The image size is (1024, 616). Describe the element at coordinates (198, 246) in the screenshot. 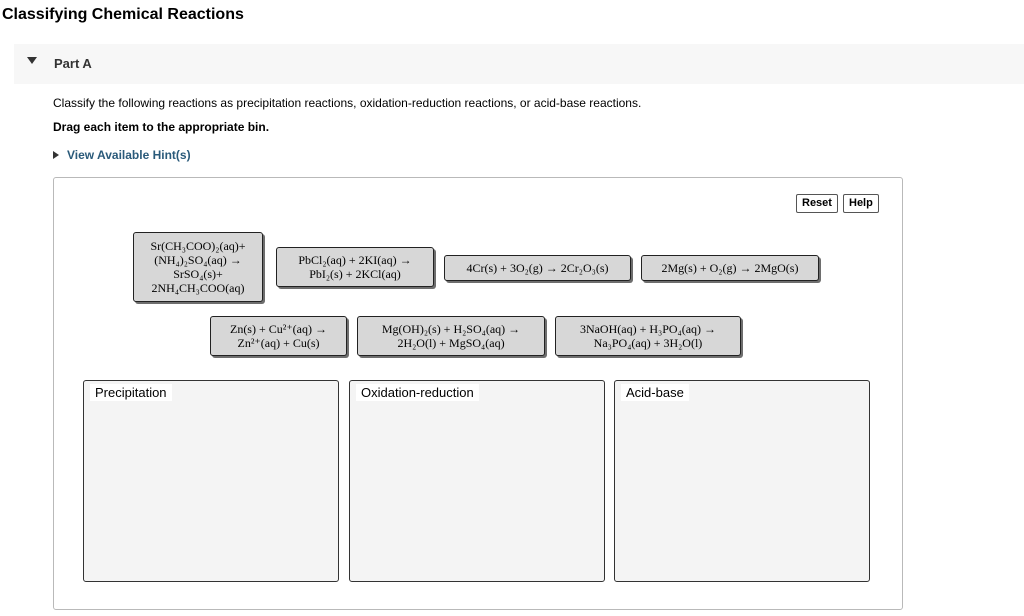

I see `item-line: Sr(CH₃COO)₂(aq)+` at that location.